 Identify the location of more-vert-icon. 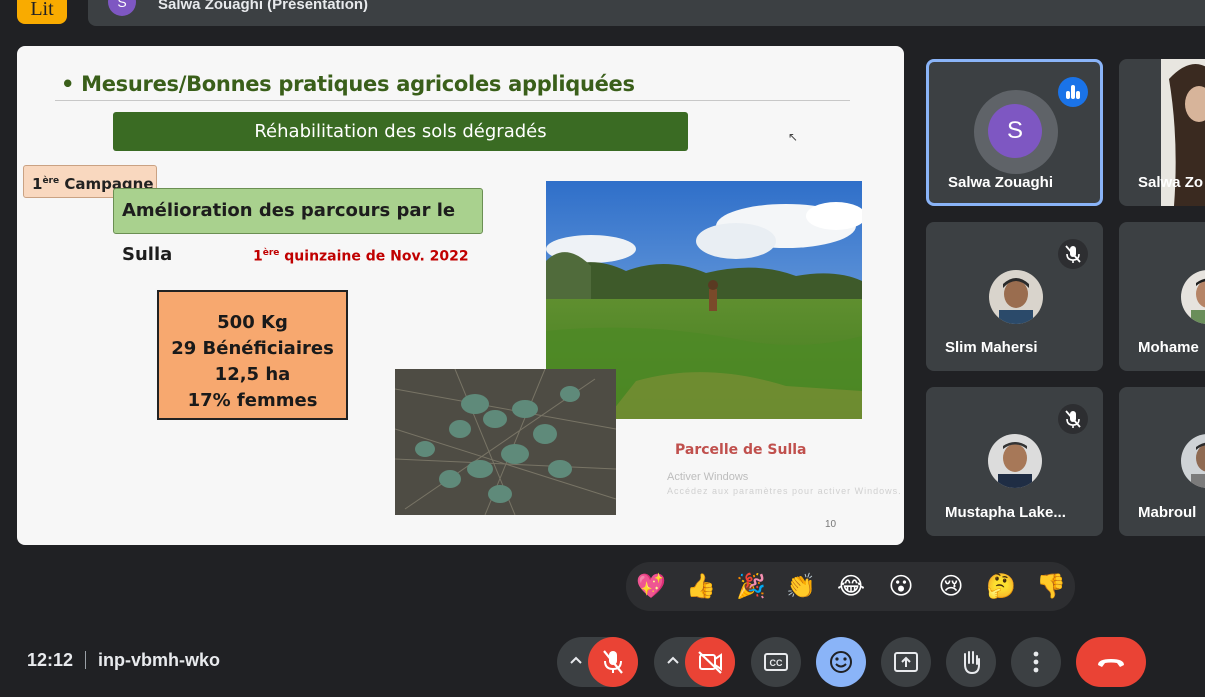
(1036, 662).